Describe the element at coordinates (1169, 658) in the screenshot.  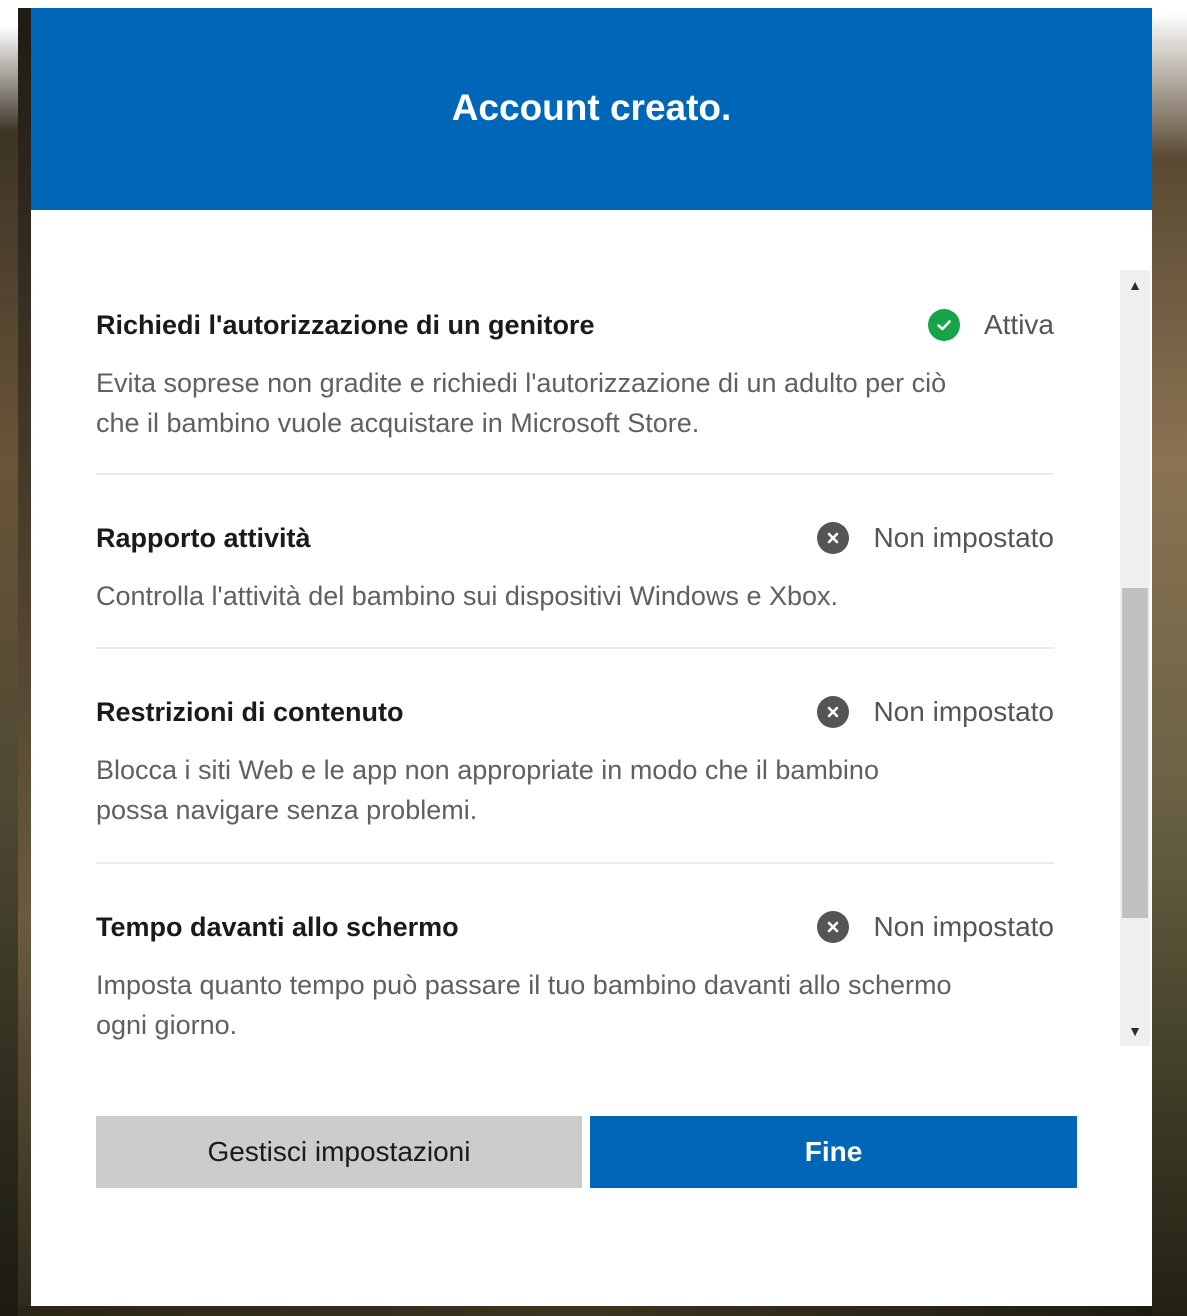
I see `background-right` at that location.